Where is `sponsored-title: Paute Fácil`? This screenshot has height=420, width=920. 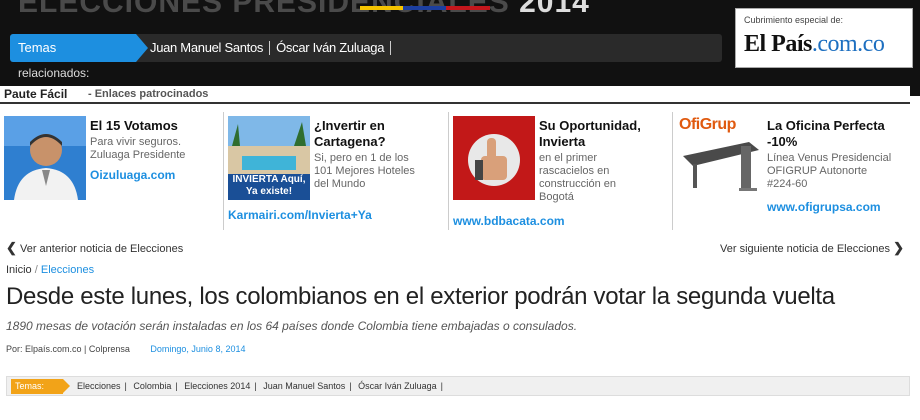 sponsored-title: Paute Fácil is located at coordinates (36, 94).